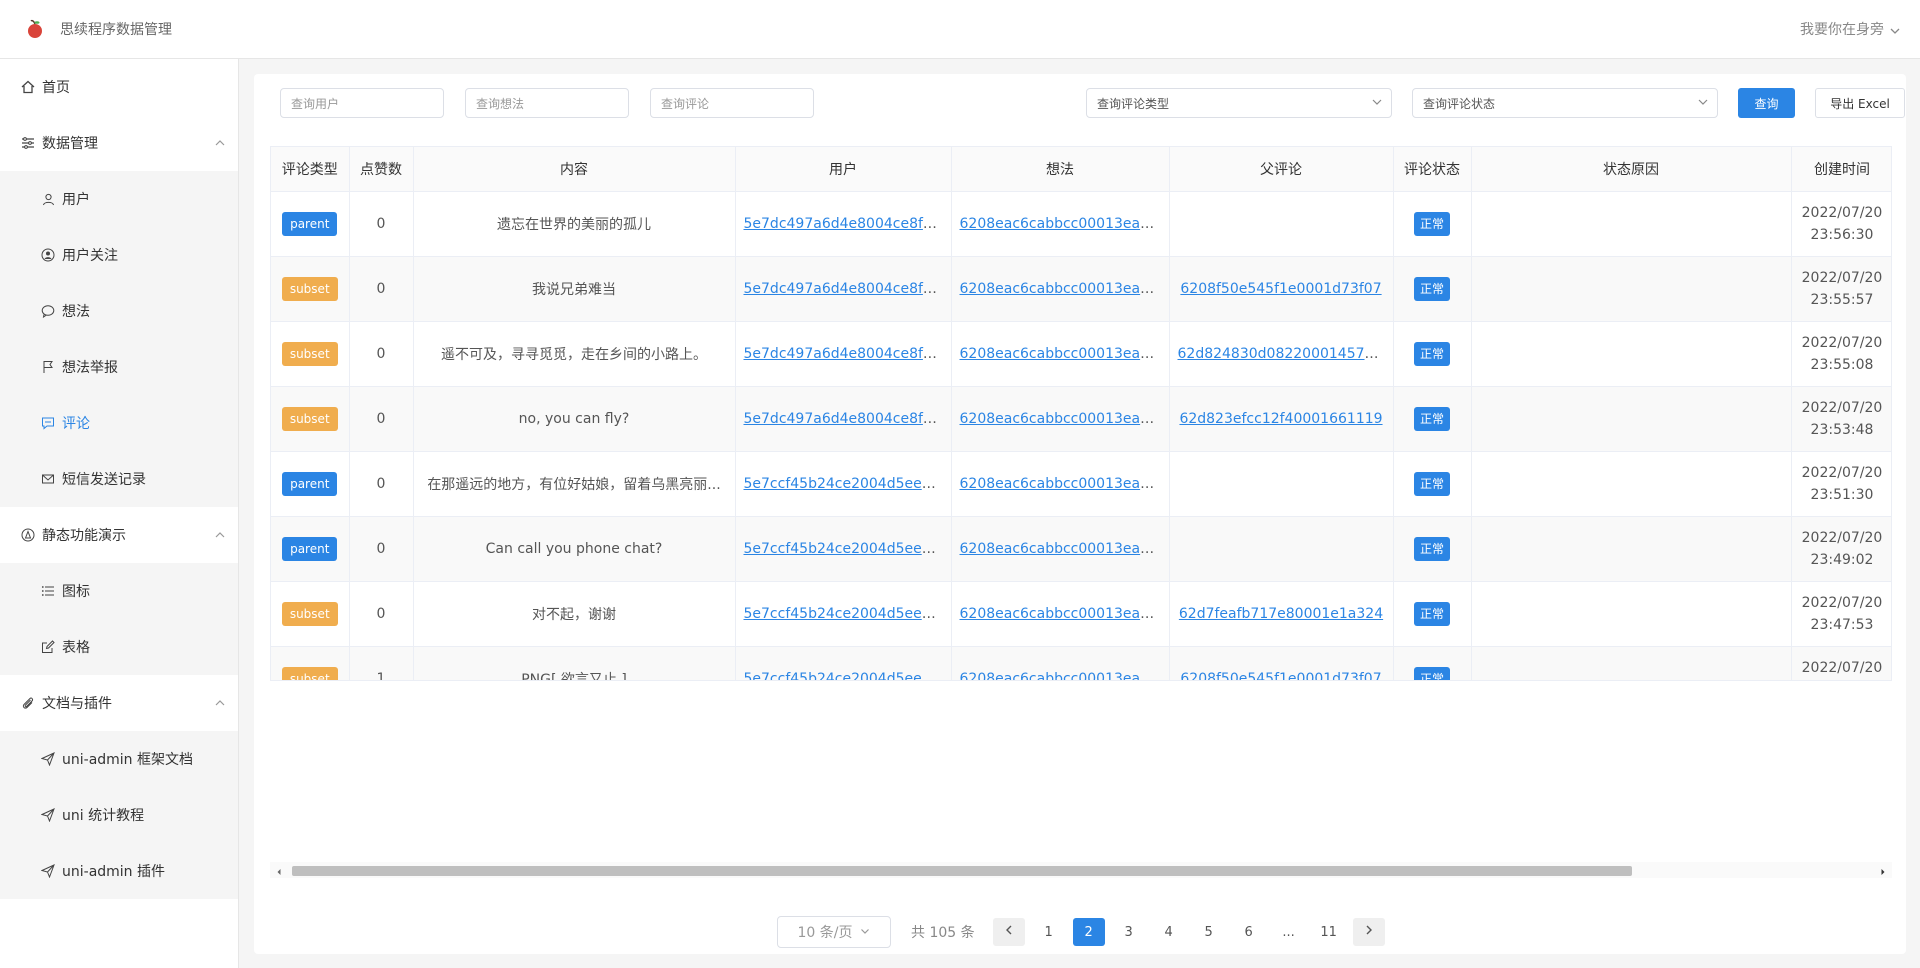 The height and width of the screenshot is (968, 1920). I want to click on content-cell: 对不起，谢谢, so click(574, 614).